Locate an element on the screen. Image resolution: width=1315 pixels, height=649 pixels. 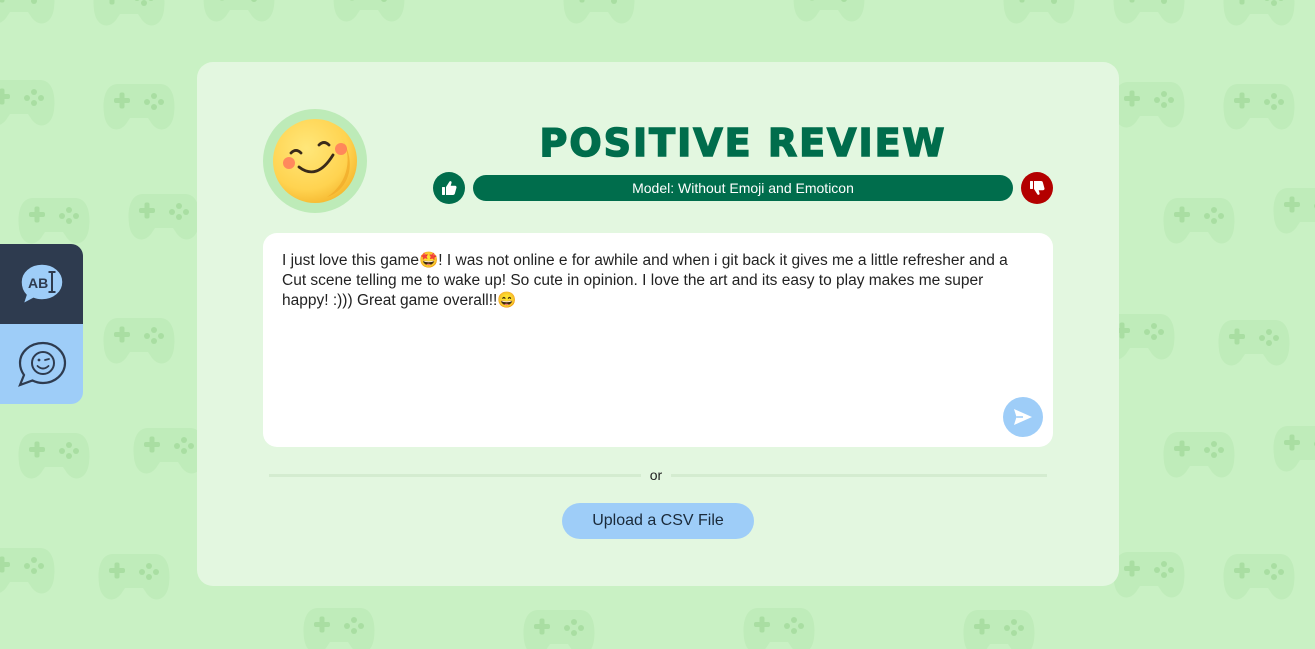
text-bubble-icon: AB is located at coordinates (41, 284).